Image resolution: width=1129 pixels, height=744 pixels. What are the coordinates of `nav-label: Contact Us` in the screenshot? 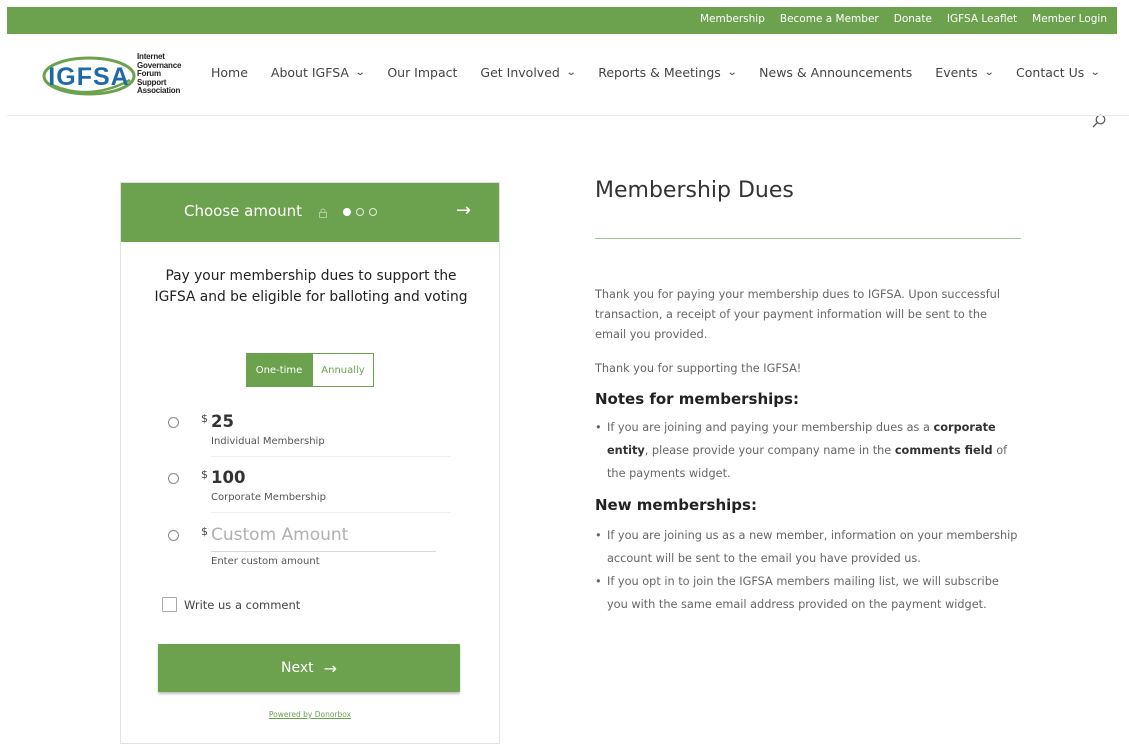 It's located at (1050, 72).